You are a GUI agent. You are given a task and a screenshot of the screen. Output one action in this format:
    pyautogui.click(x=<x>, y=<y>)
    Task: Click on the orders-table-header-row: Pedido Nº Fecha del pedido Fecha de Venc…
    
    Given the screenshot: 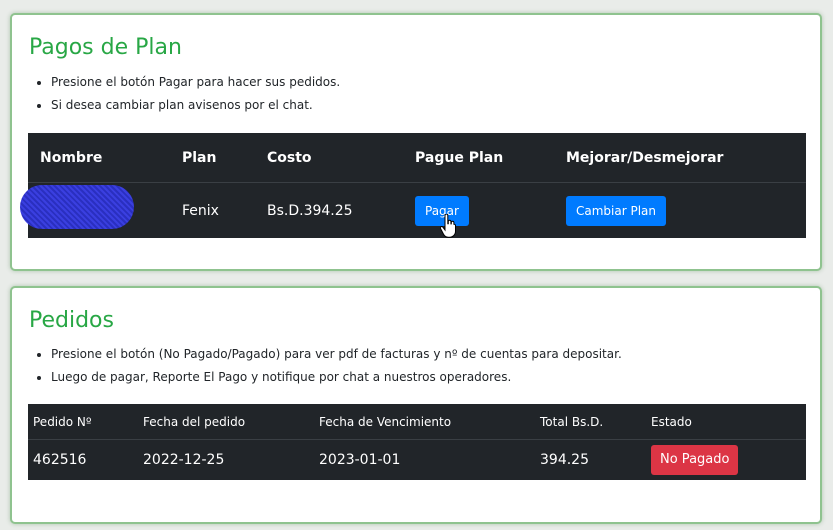 What is the action you would take?
    pyautogui.click(x=417, y=422)
    